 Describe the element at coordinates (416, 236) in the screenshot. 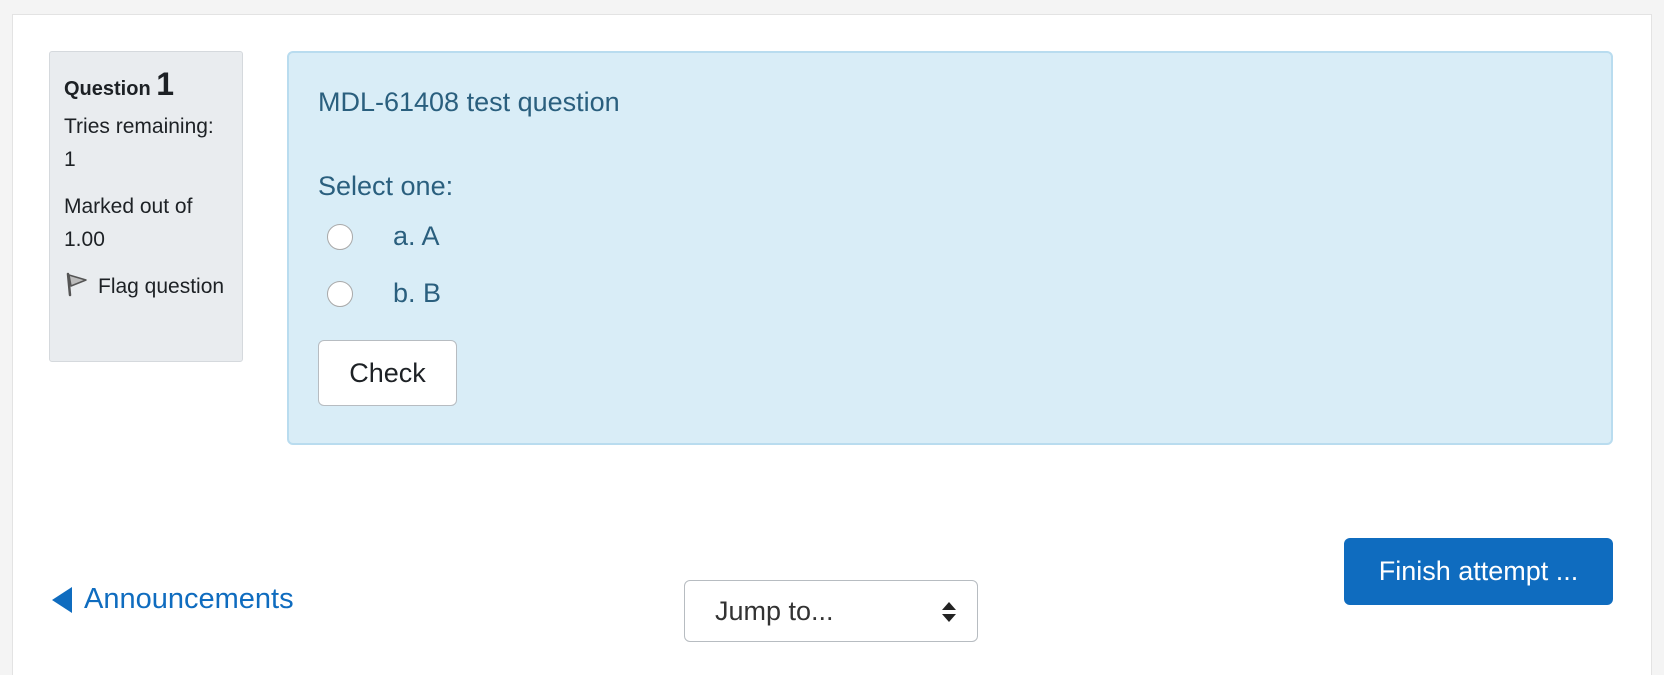

I see `answer-label-a: a. A` at that location.